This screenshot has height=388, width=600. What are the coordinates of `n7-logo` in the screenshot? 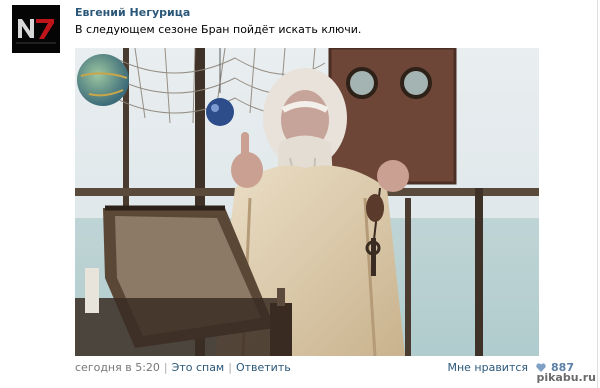 It's located at (36, 29).